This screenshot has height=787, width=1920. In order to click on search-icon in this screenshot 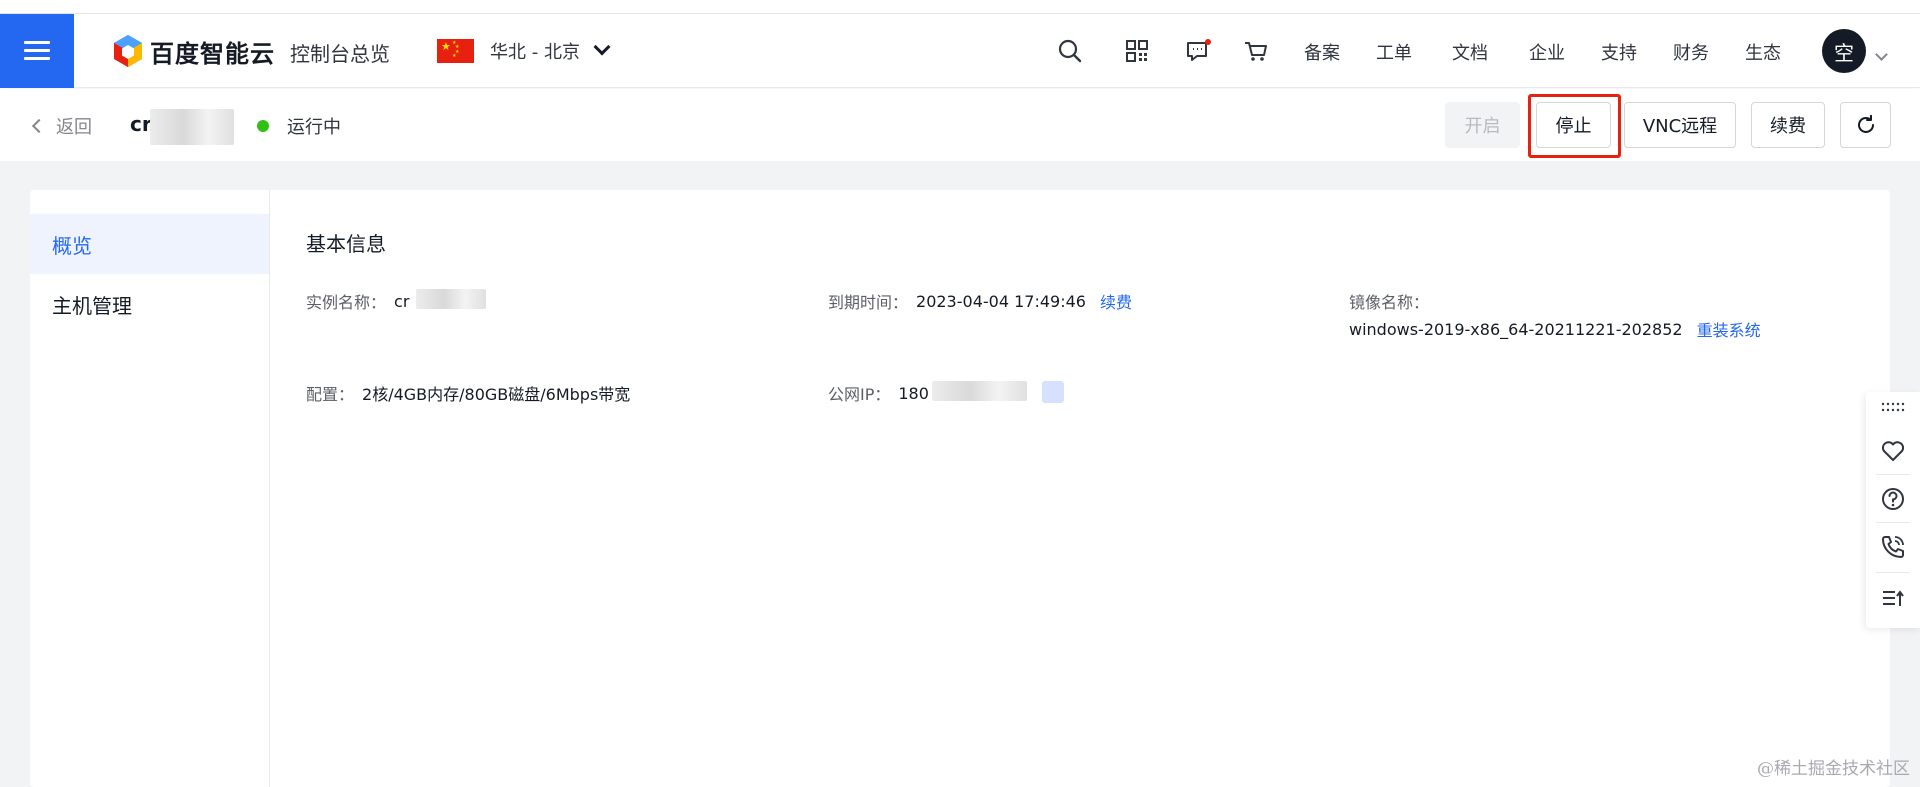, I will do `click(1070, 51)`.